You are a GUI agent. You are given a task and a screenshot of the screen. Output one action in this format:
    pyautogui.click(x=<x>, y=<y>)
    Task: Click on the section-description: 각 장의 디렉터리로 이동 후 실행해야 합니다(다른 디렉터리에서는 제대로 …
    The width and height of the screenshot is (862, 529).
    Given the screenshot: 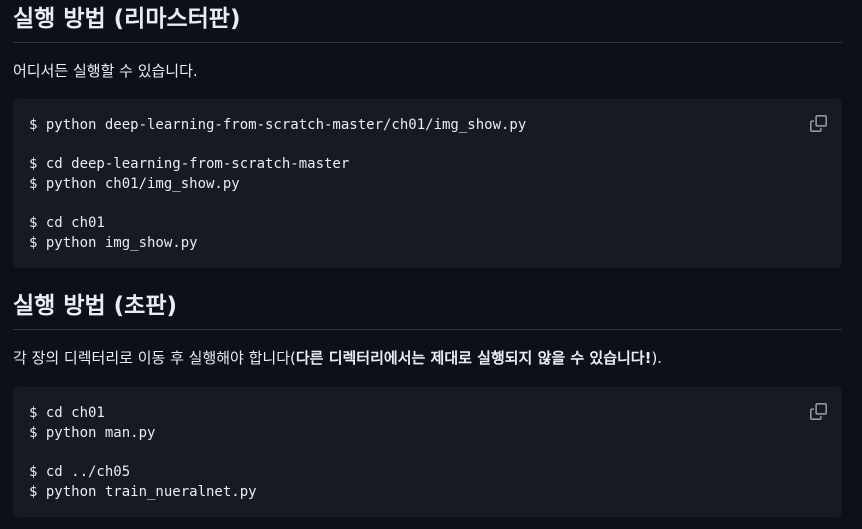 What is the action you would take?
    pyautogui.click(x=337, y=358)
    